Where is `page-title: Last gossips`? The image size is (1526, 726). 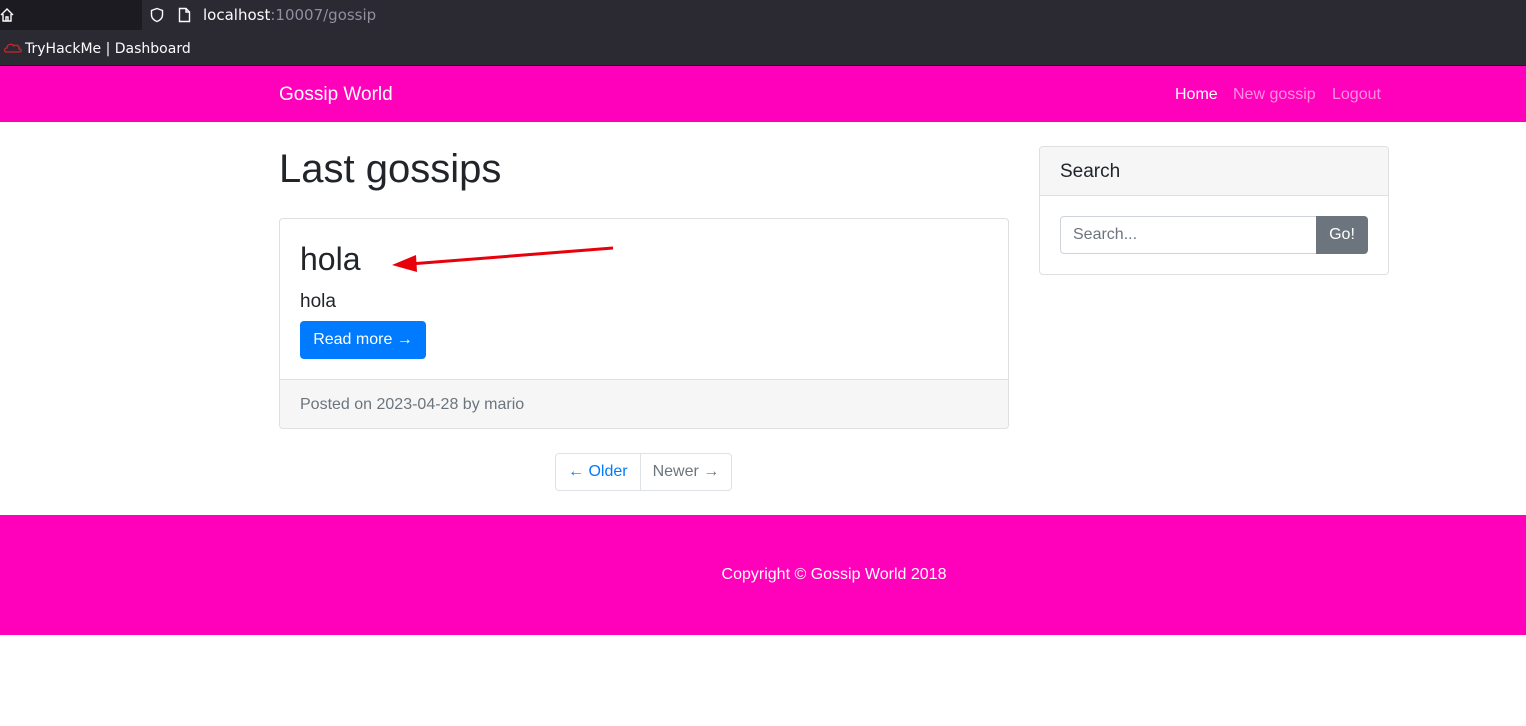
page-title: Last gossips is located at coordinates (390, 169).